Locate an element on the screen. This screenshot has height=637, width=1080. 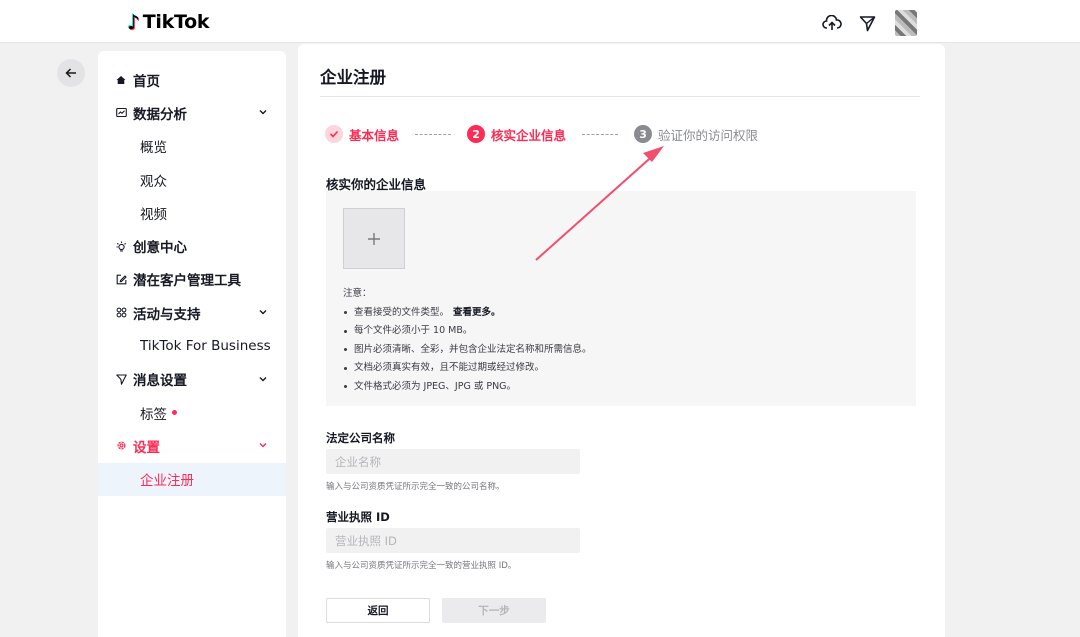
arrow-left-icon is located at coordinates (70, 73).